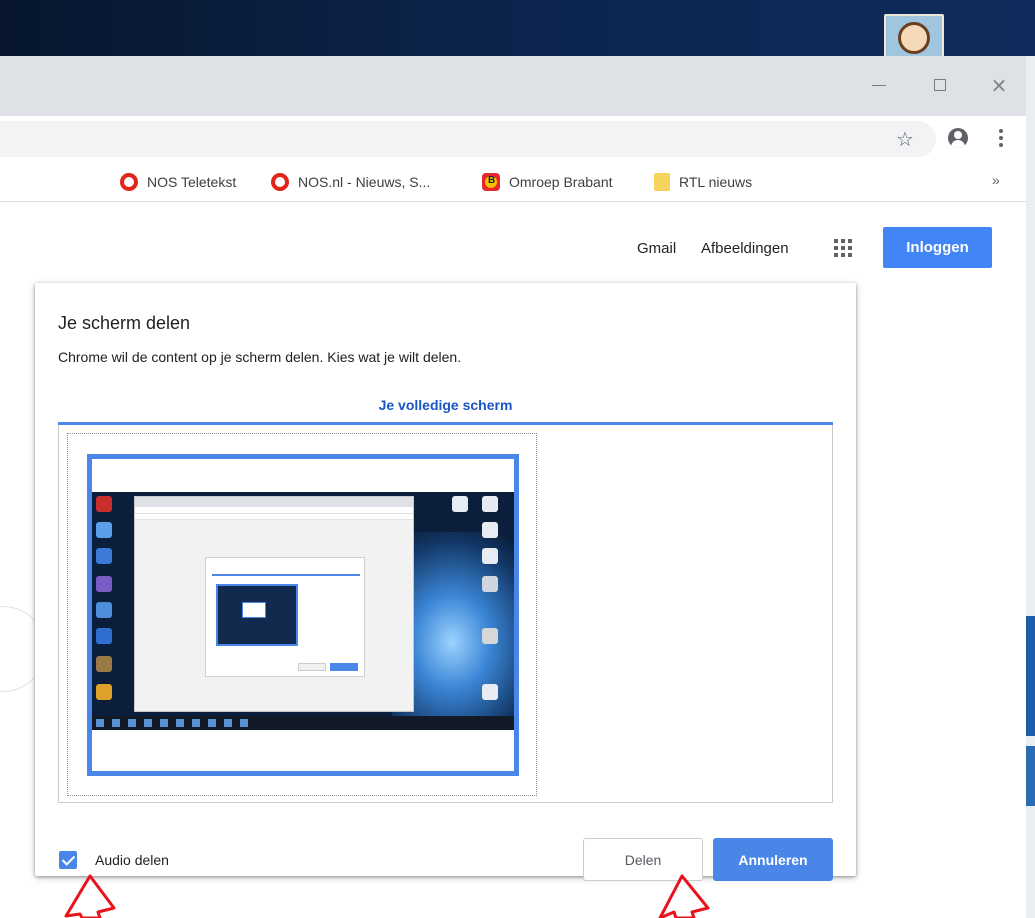 Image resolution: width=1035 pixels, height=918 pixels. I want to click on browser-title-bar: ×, so click(513, 86).